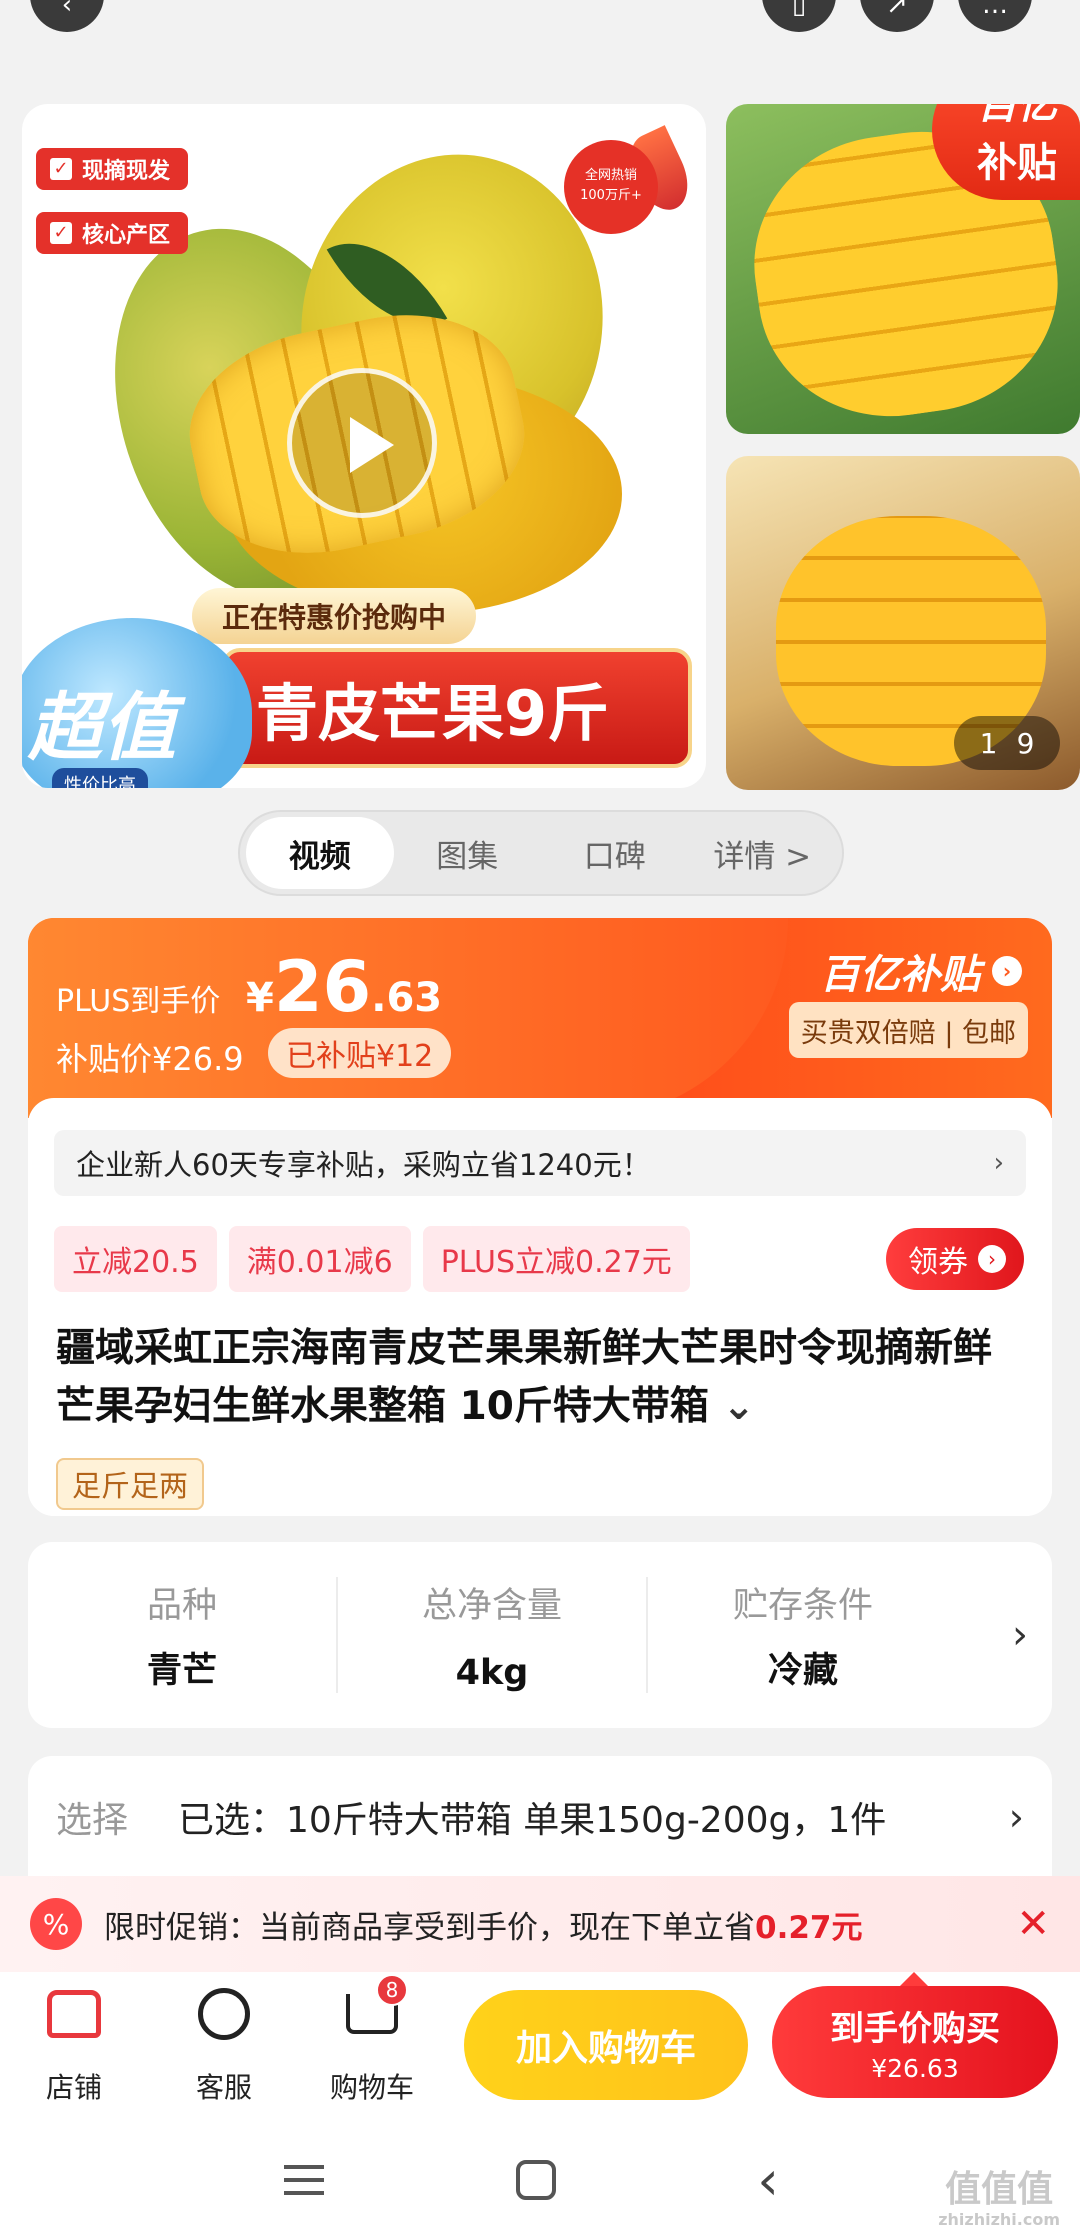 The width and height of the screenshot is (1080, 2240). What do you see at coordinates (334, 616) in the screenshot?
I see `banner-subtitle: 正在特惠价抢购中` at bounding box center [334, 616].